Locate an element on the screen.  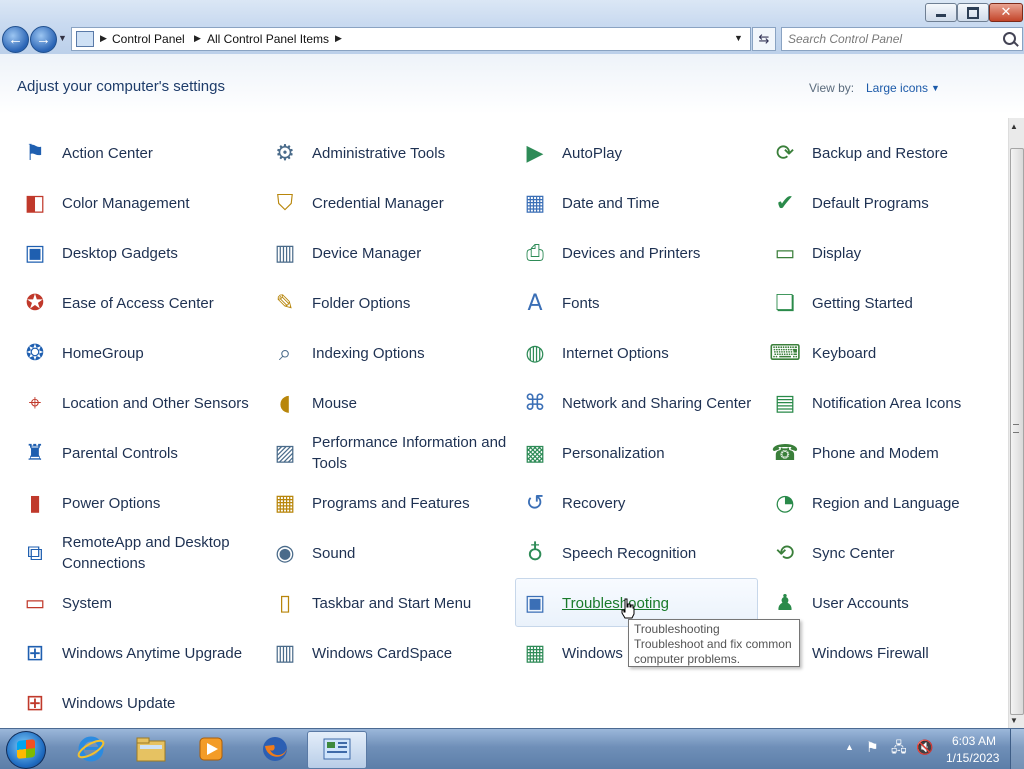
item-label: Desktop Gadgets is located at coordinates (160, 253).